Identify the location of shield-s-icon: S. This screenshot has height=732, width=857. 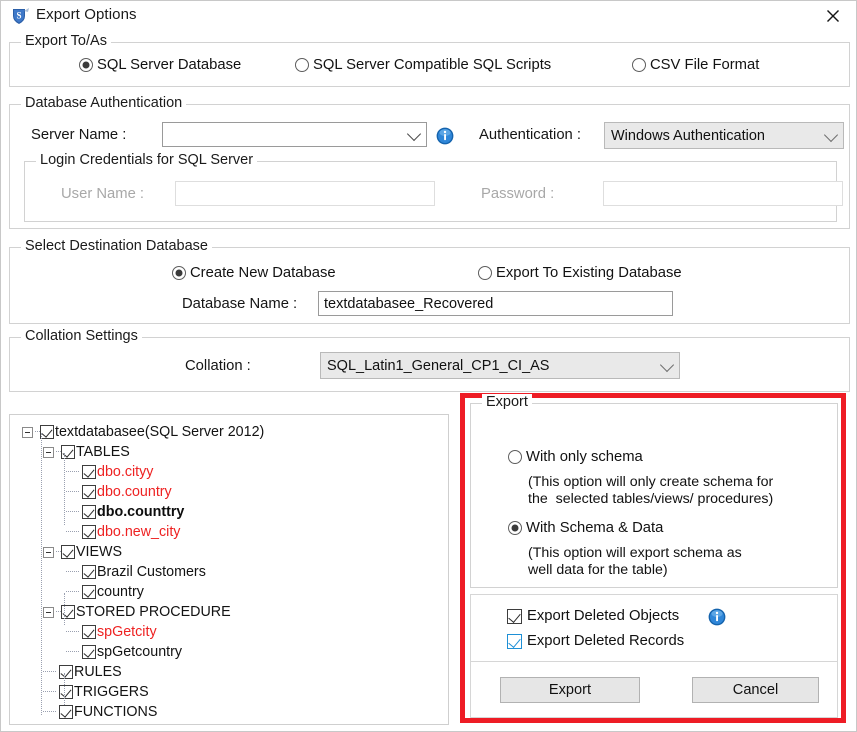
(20, 16).